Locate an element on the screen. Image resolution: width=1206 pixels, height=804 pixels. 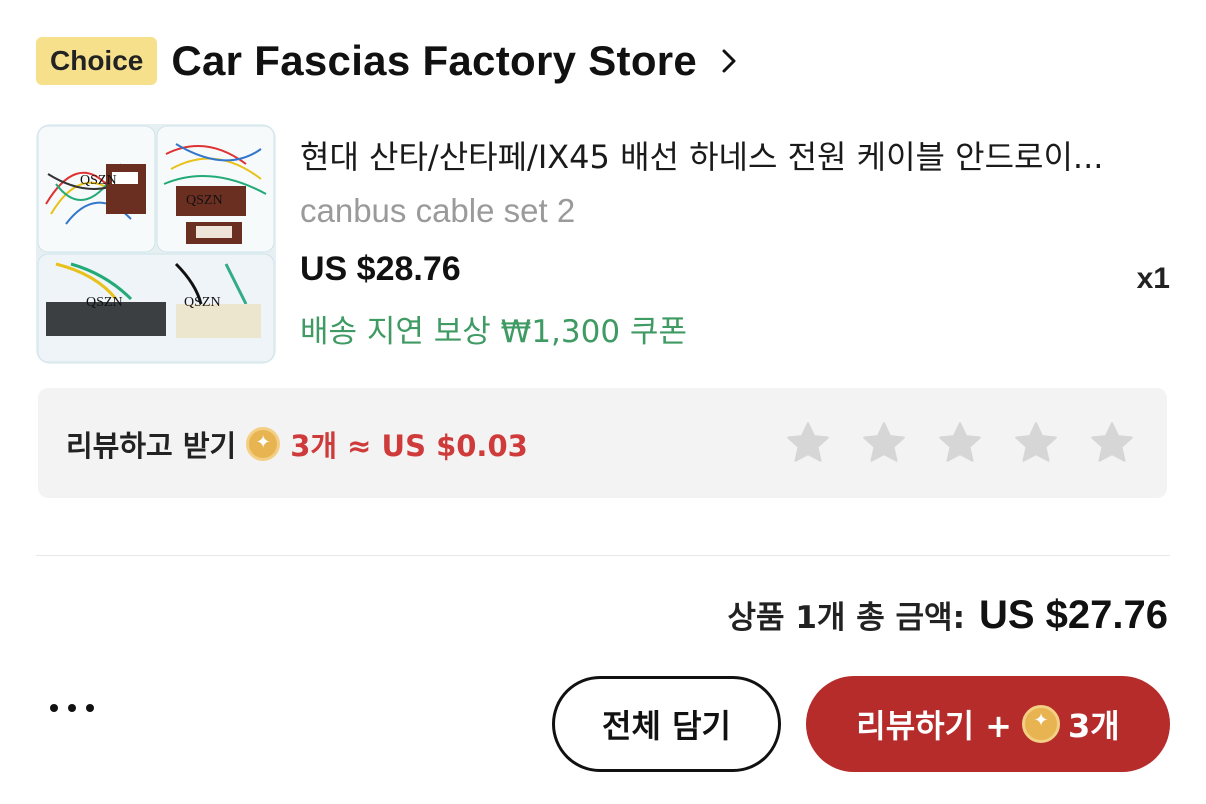
total-label: 상품 1개 총 금액: is located at coordinates (846, 618).